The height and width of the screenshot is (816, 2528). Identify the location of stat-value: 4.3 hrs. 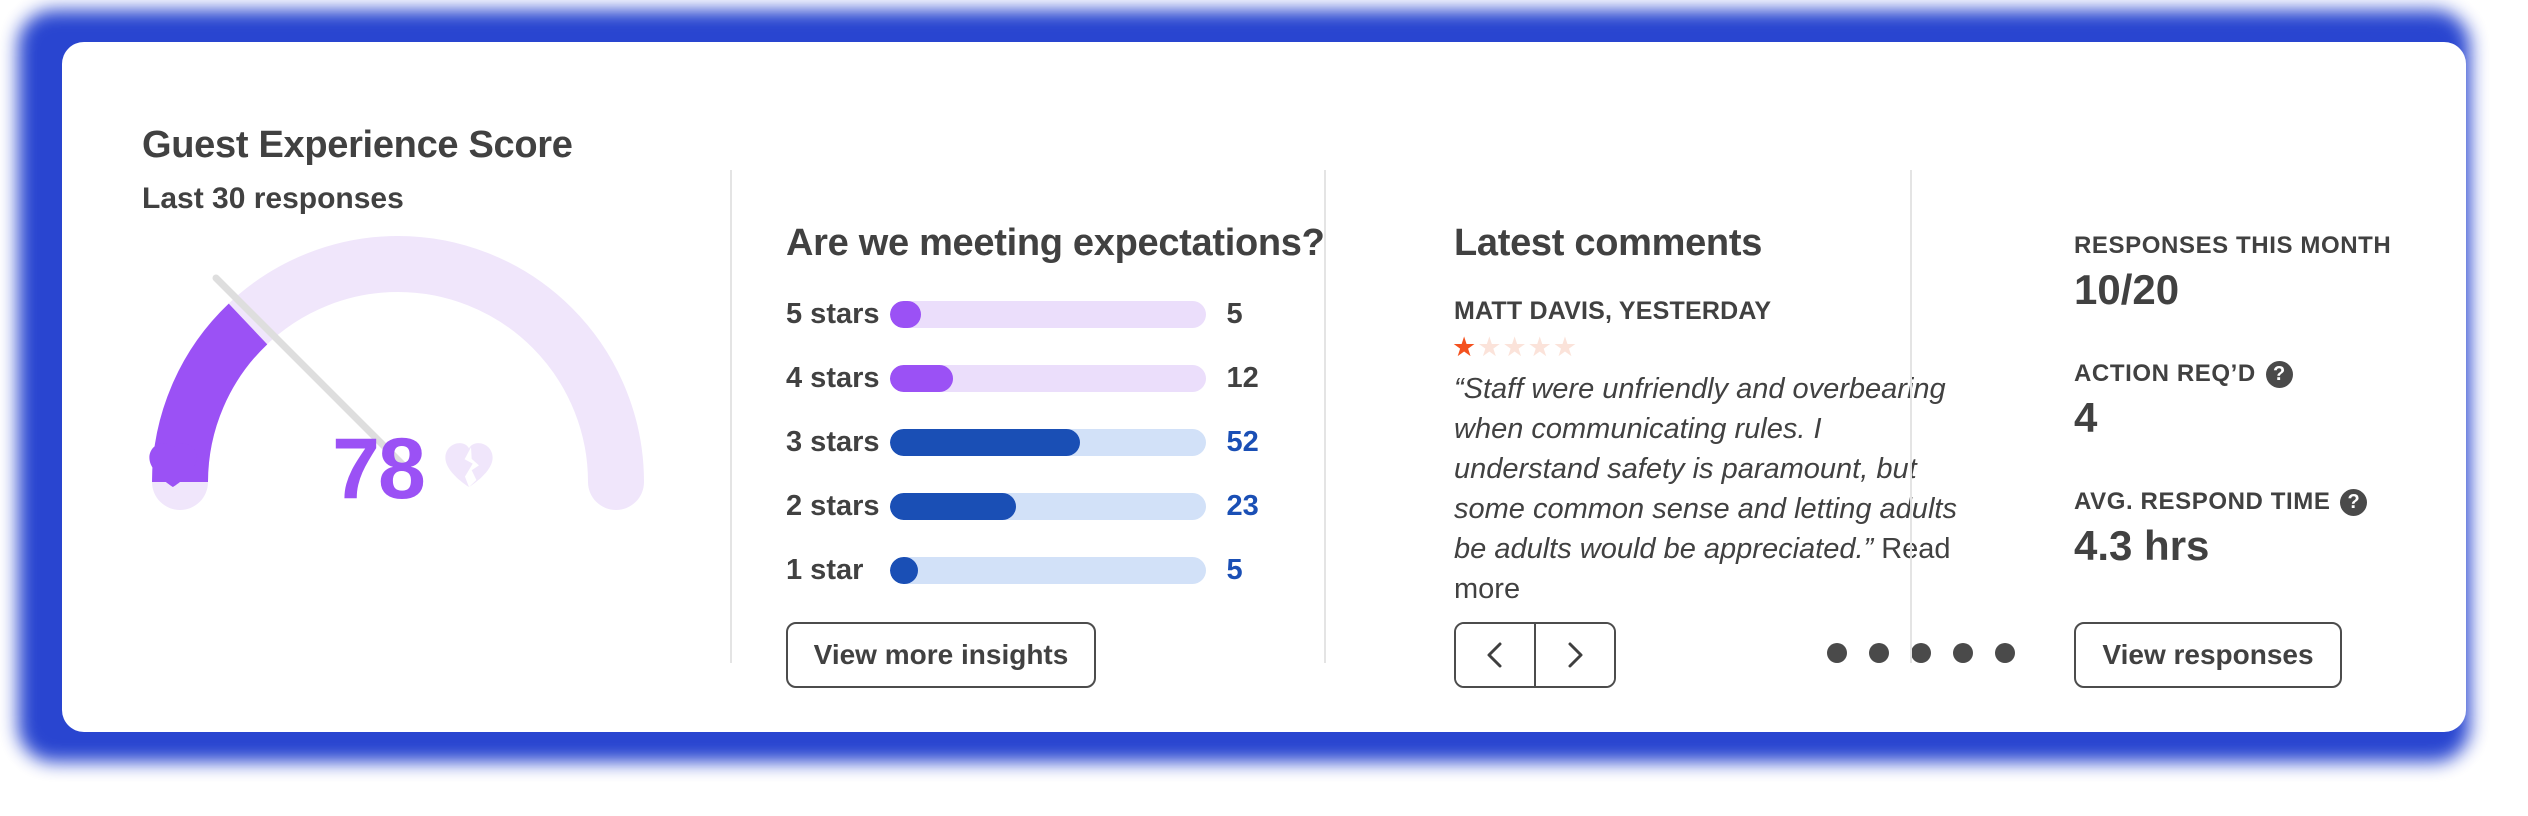
(2142, 545).